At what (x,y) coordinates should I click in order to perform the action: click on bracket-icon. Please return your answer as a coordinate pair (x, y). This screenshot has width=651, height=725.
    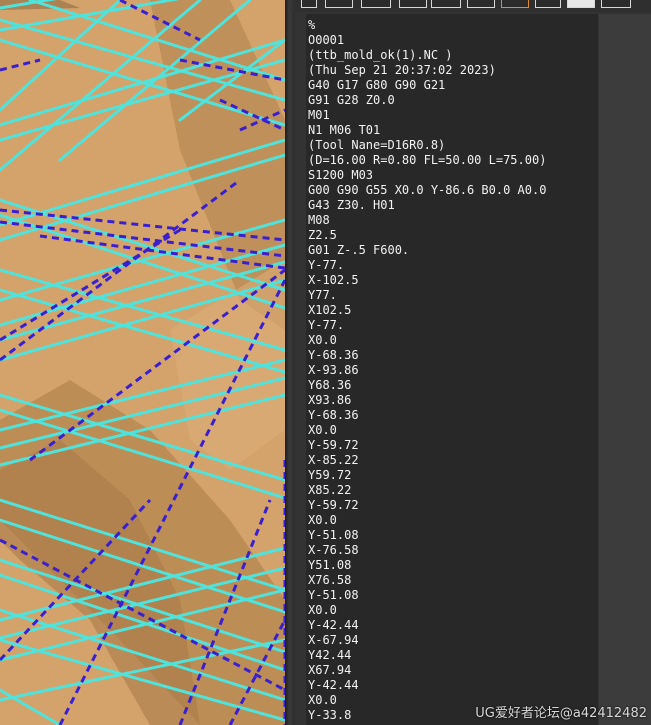
    Looking at the image, I should click on (515, 4).